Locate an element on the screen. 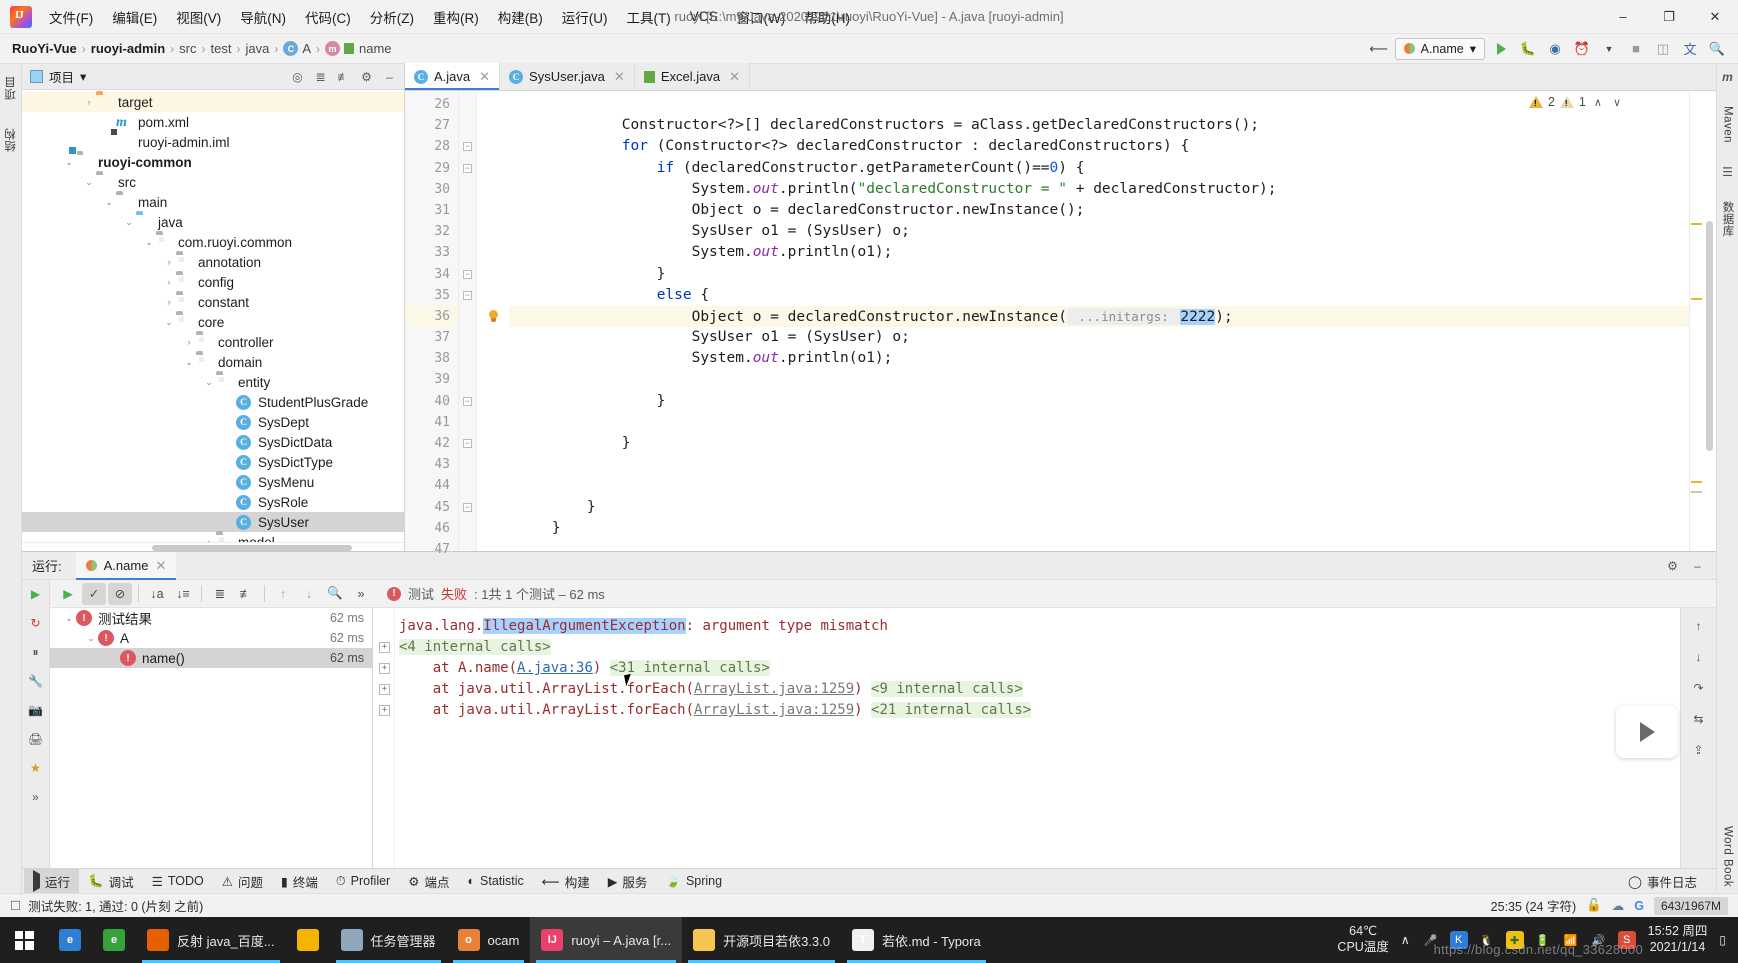 This screenshot has height=963, width=1738. intention-bulb-icon is located at coordinates (493, 316).